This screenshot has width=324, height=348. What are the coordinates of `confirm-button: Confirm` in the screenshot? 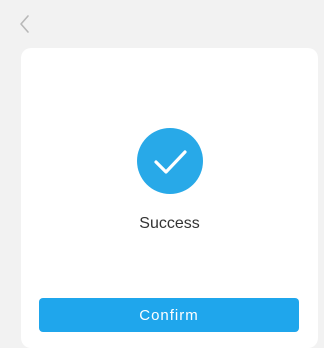 It's located at (169, 315).